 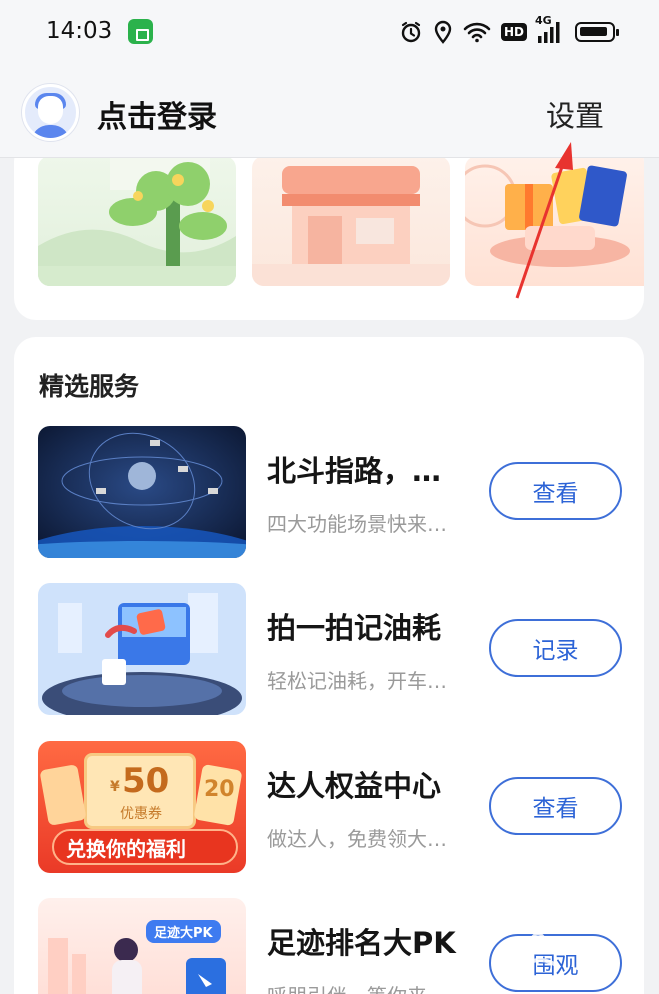 I want to click on service-title: 达人权益中心, so click(x=354, y=786).